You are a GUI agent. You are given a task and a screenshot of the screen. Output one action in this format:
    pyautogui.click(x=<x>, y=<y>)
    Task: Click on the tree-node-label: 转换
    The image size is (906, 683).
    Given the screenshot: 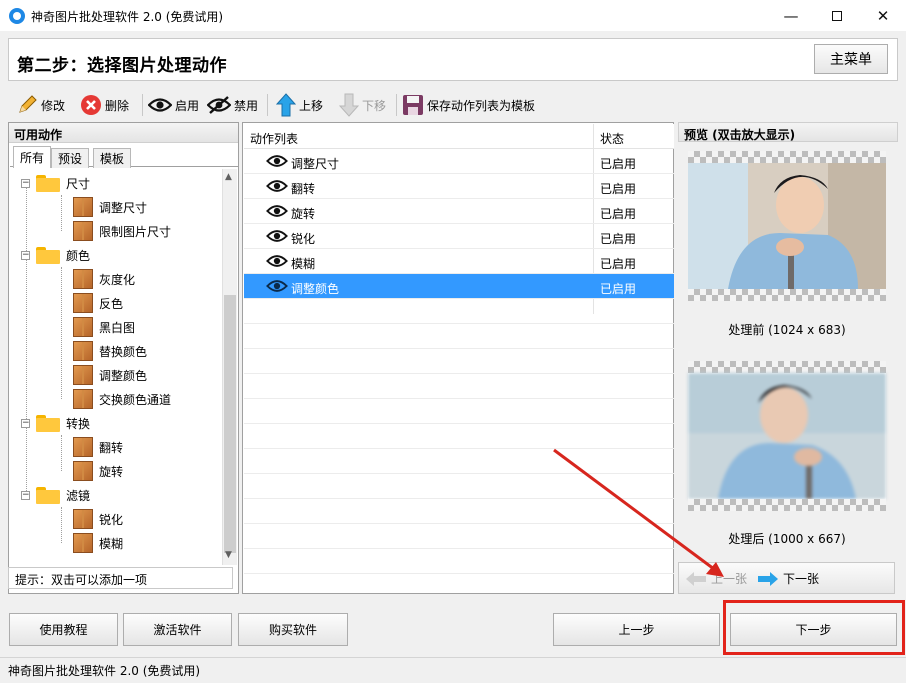 What is the action you would take?
    pyautogui.click(x=78, y=423)
    